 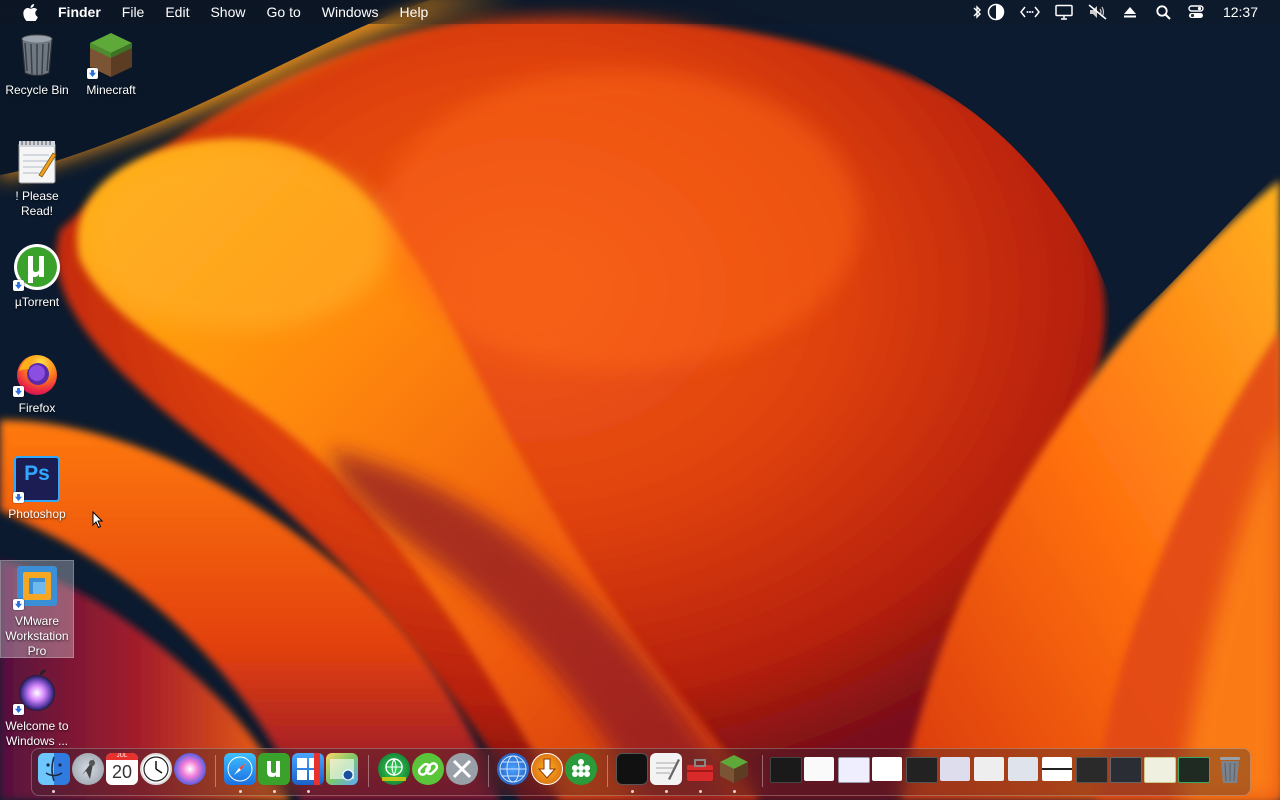 I want to click on welcome-icon, so click(x=37, y=691).